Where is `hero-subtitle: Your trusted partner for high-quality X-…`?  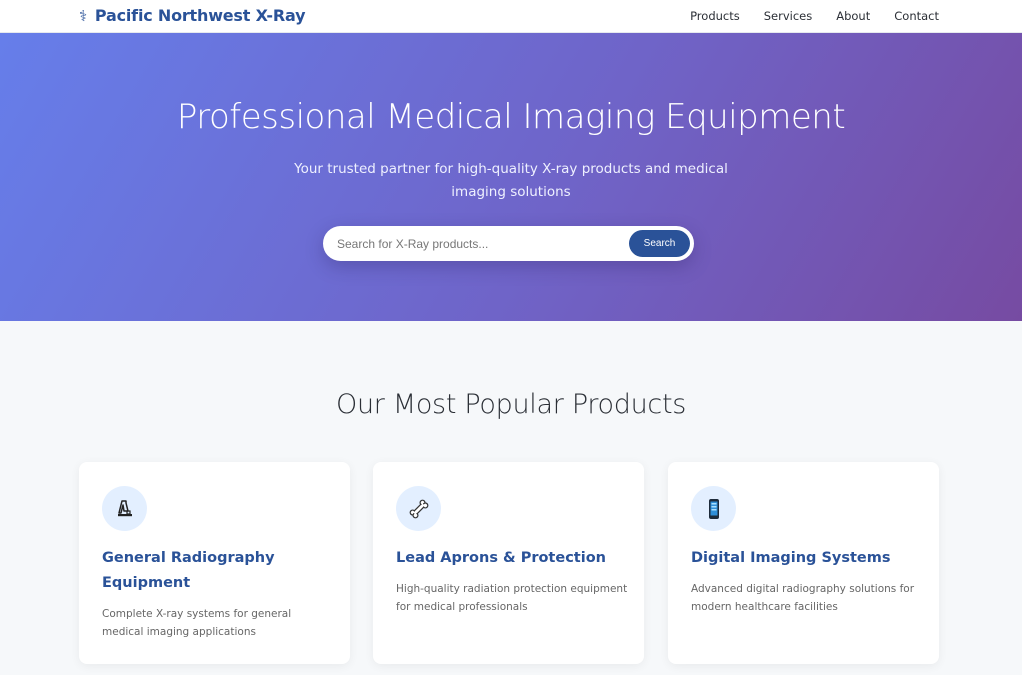 hero-subtitle: Your trusted partner for high-quality X-… is located at coordinates (511, 180).